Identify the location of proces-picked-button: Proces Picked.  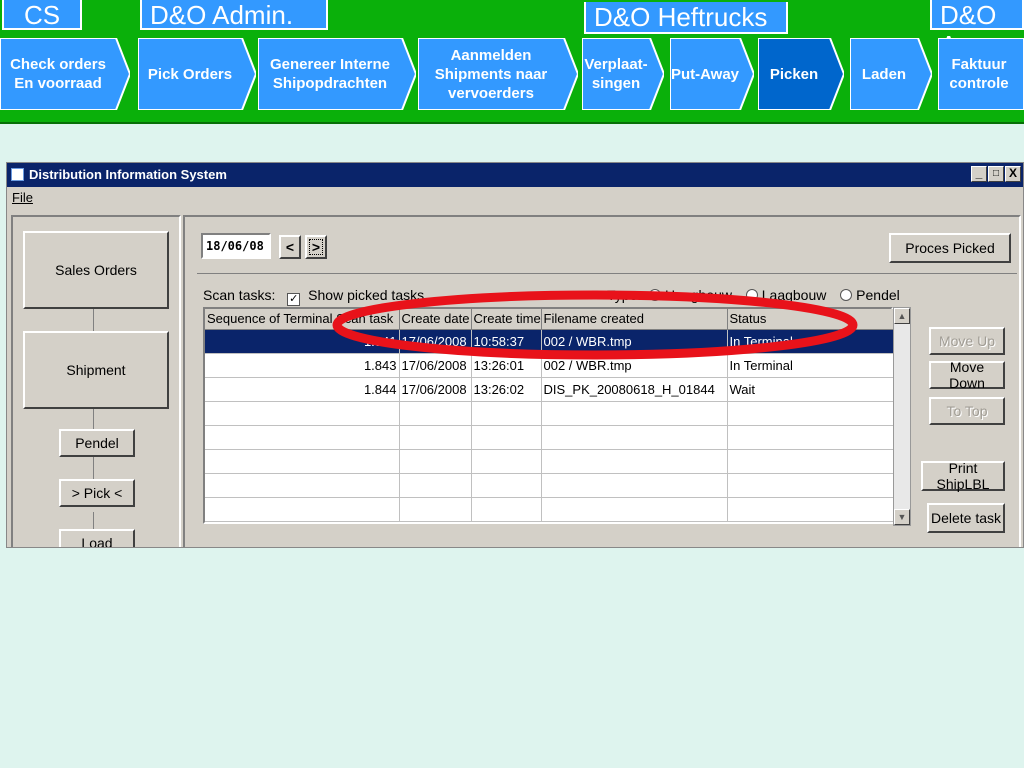
(950, 248).